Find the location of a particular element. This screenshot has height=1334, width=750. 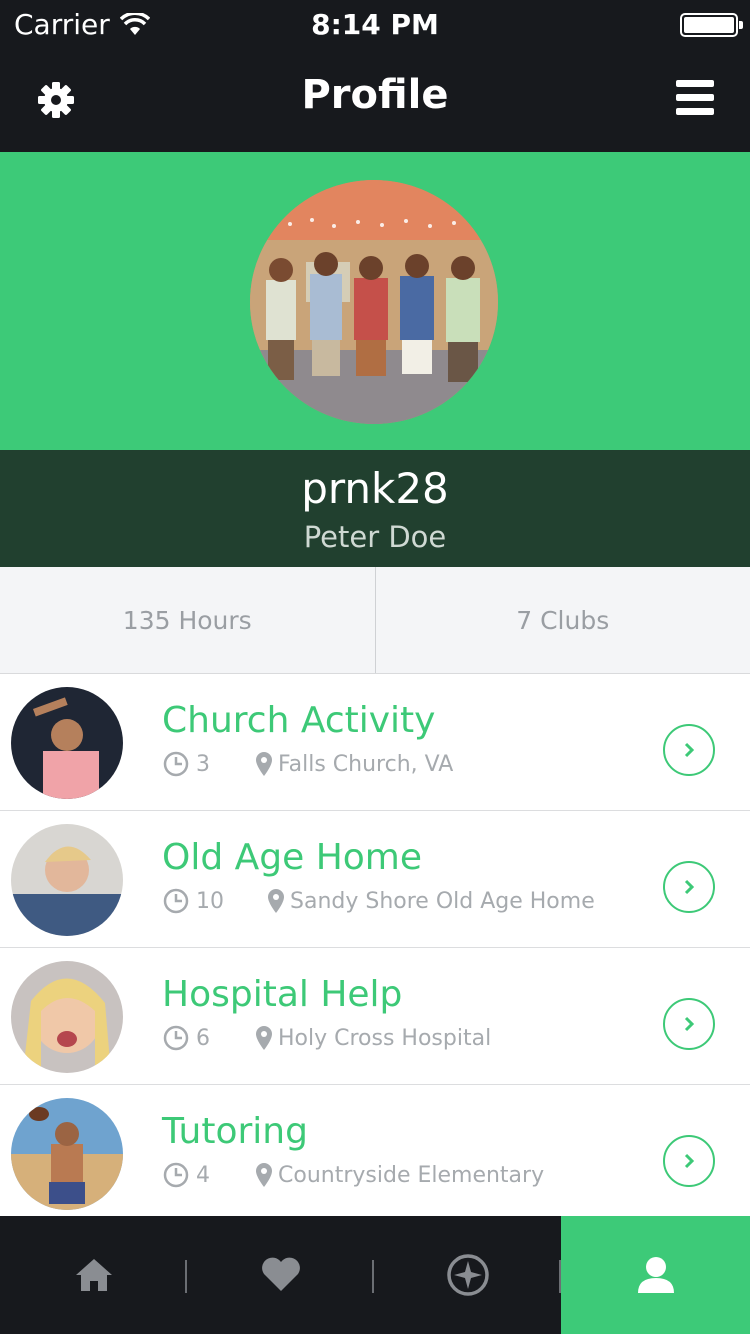

tab-bar is located at coordinates (375, 1275).